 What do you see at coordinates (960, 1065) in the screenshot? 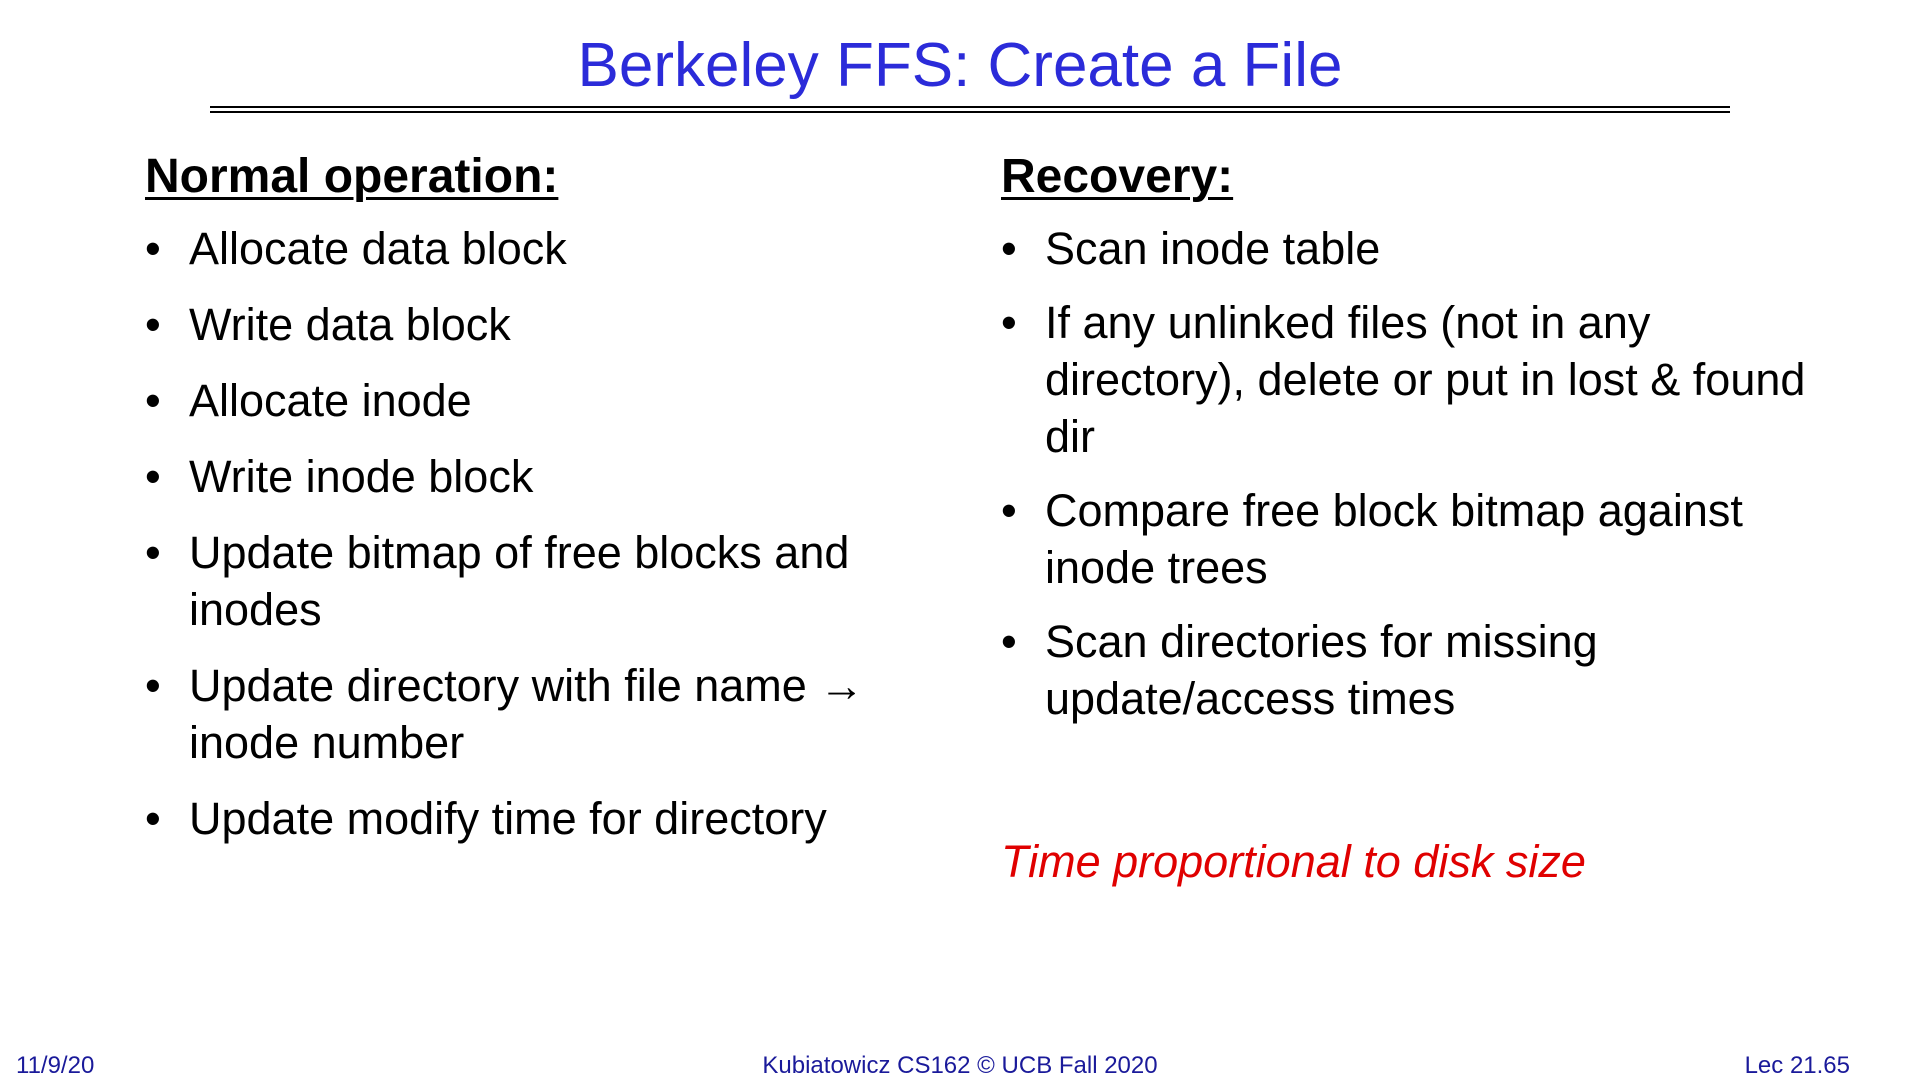
I see `footer-course: Kubiatowicz CS162 © UCB Fall 2020` at bounding box center [960, 1065].